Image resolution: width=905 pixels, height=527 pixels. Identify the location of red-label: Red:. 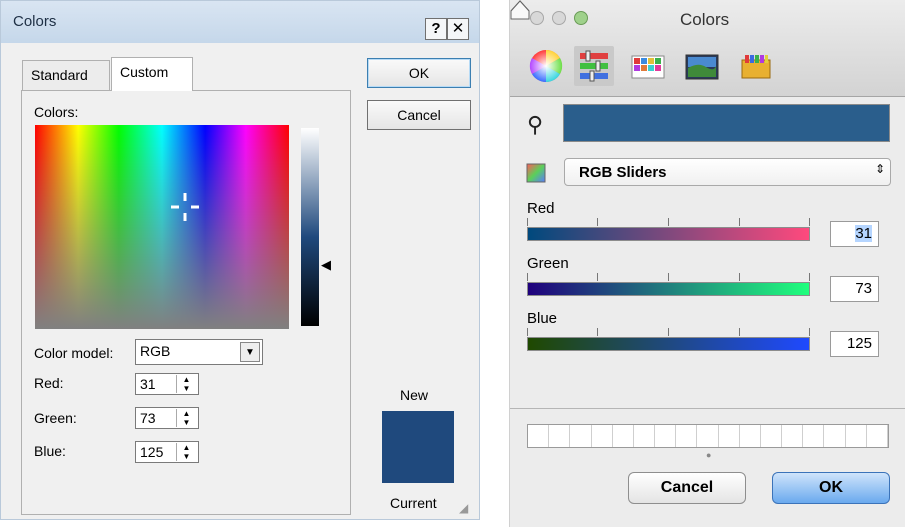
(49, 383).